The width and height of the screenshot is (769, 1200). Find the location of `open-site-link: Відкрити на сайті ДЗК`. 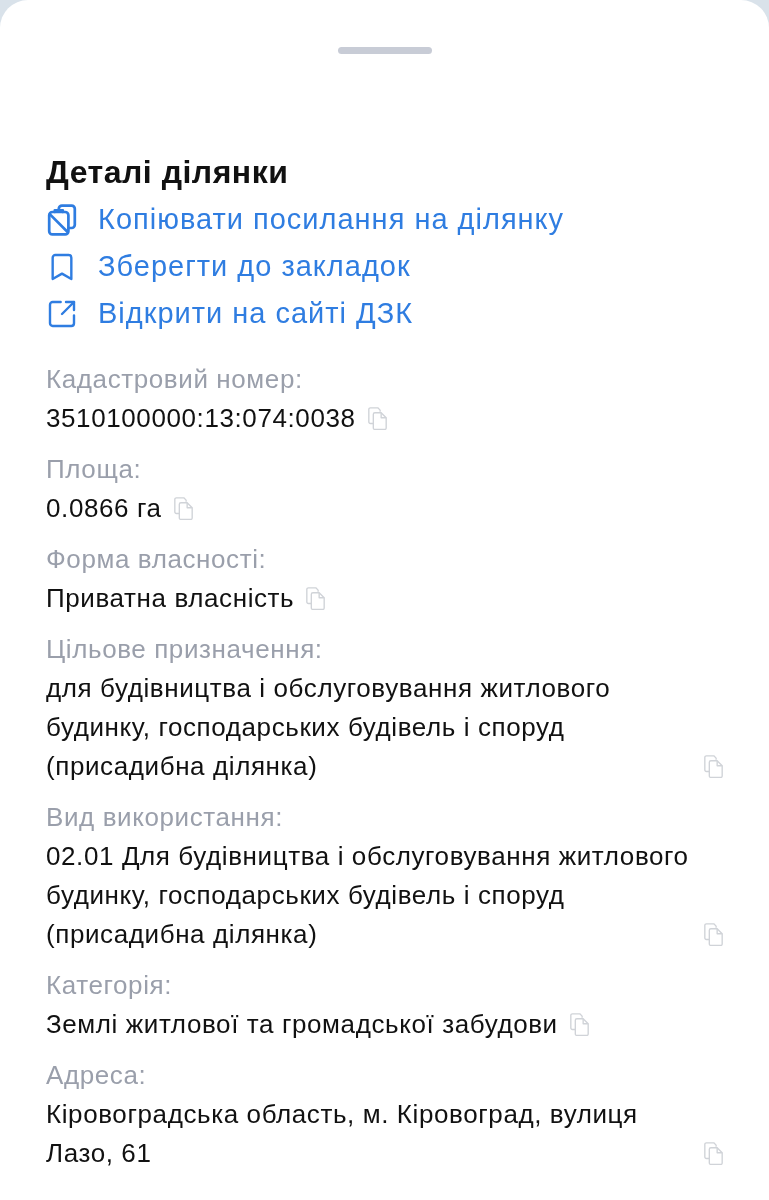

open-site-link: Відкрити на сайті ДЗК is located at coordinates (230, 313).